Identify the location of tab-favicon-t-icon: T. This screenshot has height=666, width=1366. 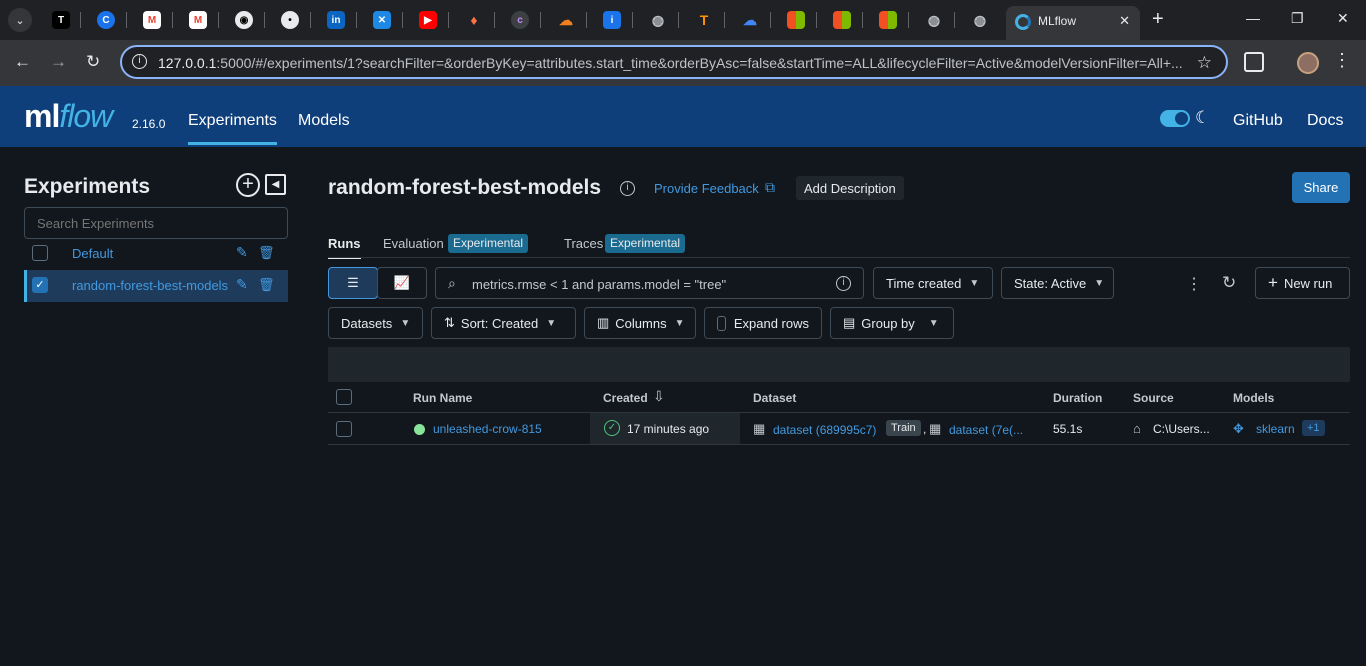
(61, 20).